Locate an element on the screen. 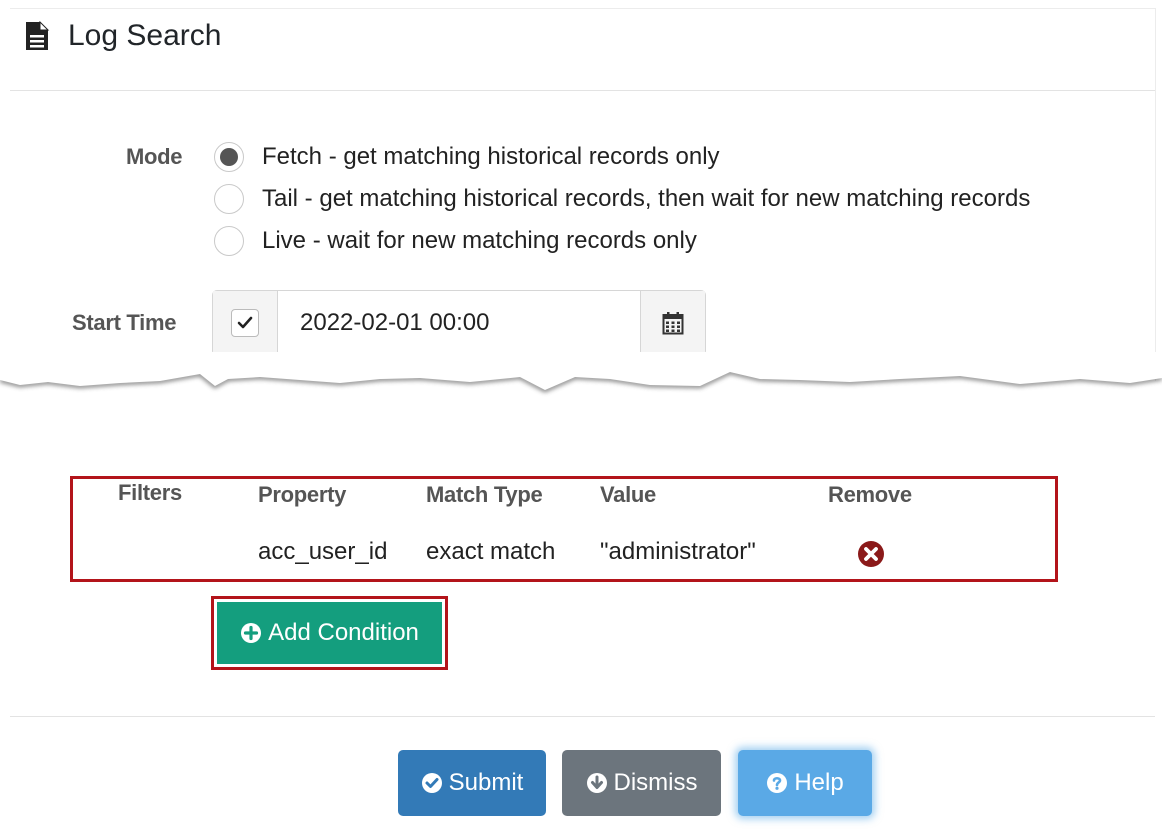 The image size is (1162, 831). column-header-property: Property is located at coordinates (302, 494).